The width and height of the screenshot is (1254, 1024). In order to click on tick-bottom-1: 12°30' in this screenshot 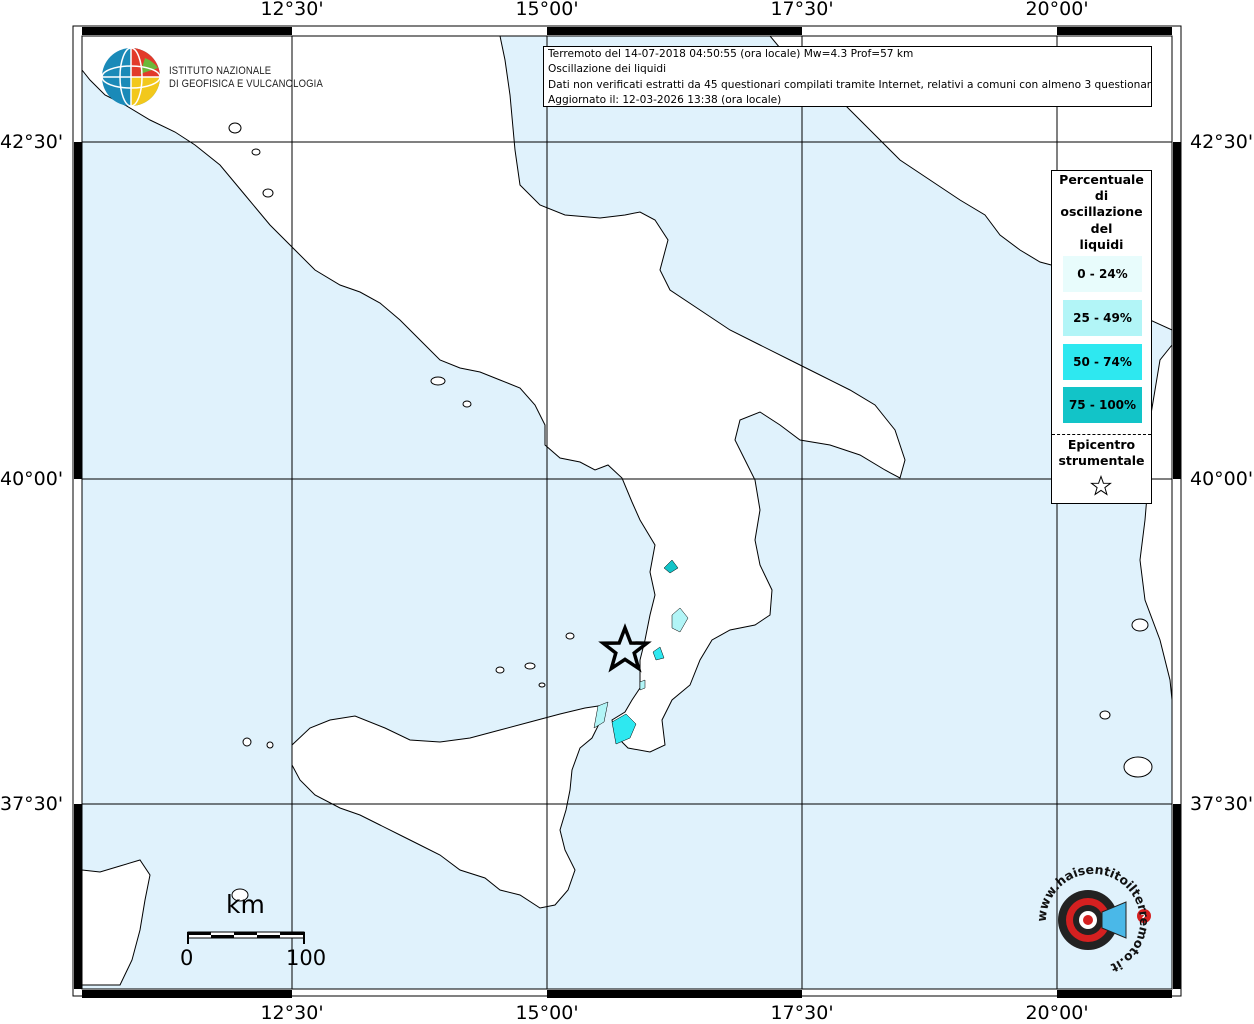, I will do `click(292, 1013)`.